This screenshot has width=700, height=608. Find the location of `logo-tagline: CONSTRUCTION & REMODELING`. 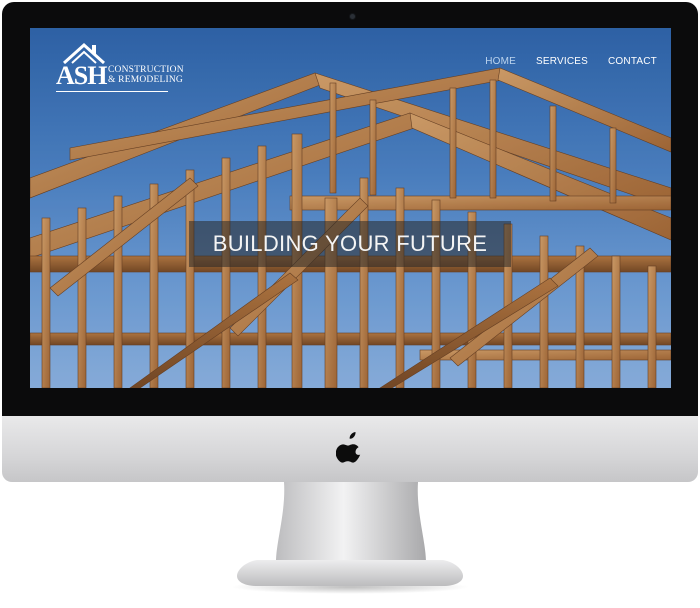

logo-tagline: CONSTRUCTION & REMODELING is located at coordinates (146, 75).